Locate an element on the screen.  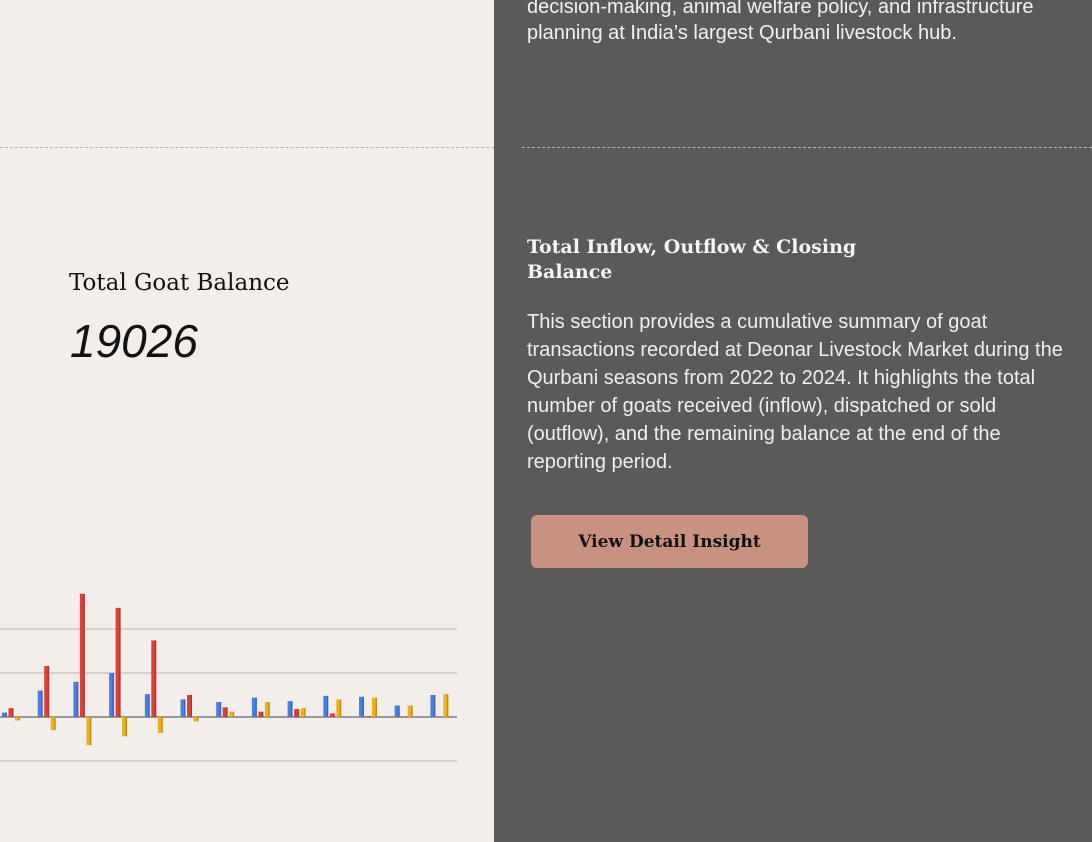
stat-label: Total Goat Balance is located at coordinates (179, 283).